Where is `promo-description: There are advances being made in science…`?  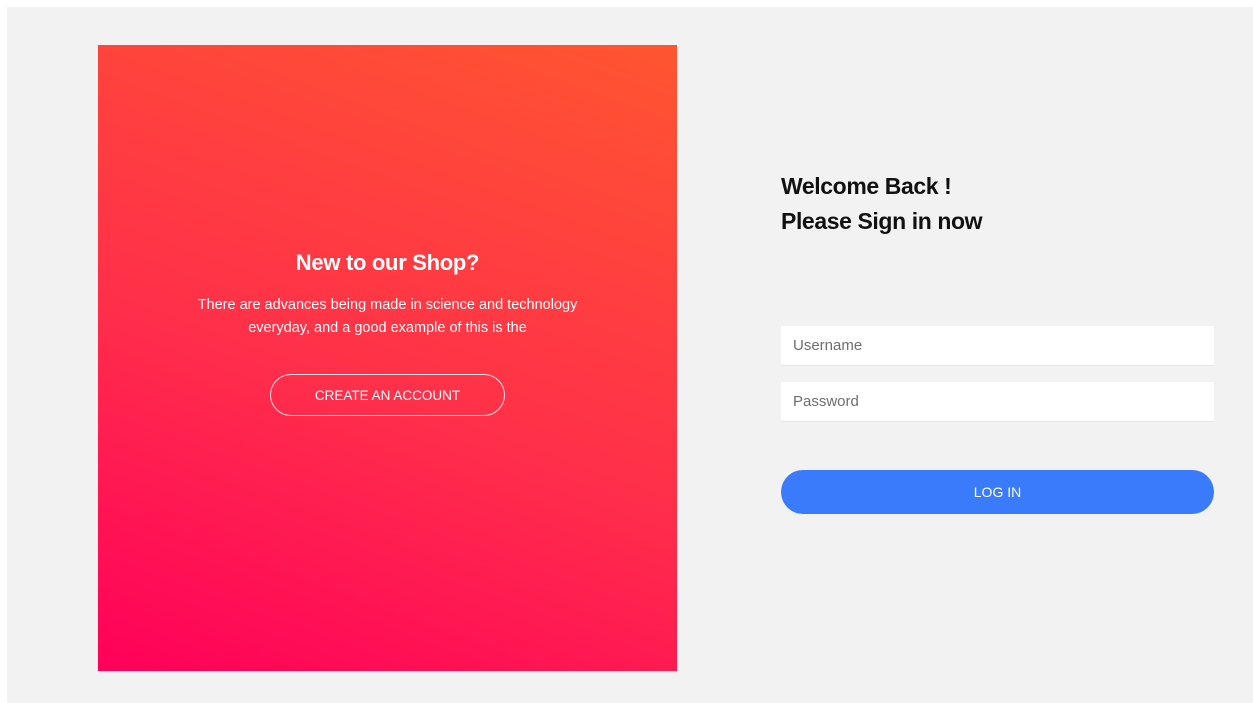 promo-description: There are advances being made in science… is located at coordinates (387, 316).